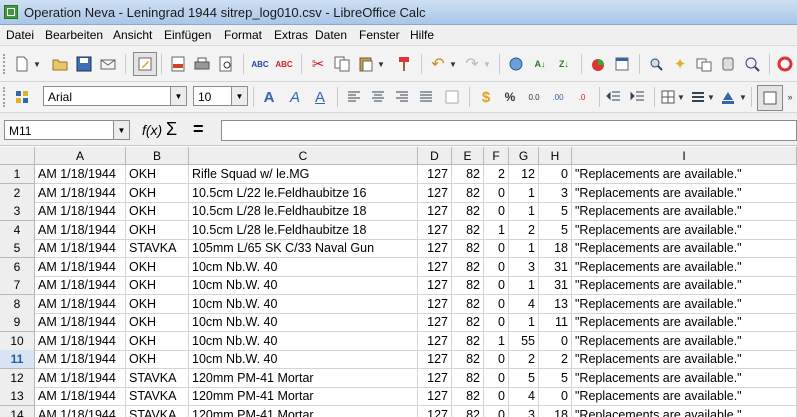  Describe the element at coordinates (157, 396) in the screenshot. I see `cell-b13: STAVKA` at that location.